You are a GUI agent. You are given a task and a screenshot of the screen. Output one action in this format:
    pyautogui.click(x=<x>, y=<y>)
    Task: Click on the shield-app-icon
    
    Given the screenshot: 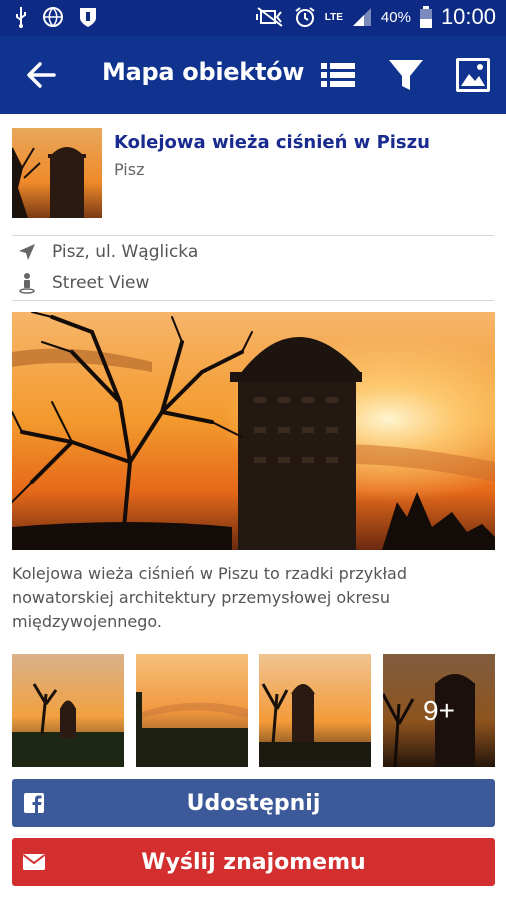 What is the action you would take?
    pyautogui.click(x=88, y=17)
    